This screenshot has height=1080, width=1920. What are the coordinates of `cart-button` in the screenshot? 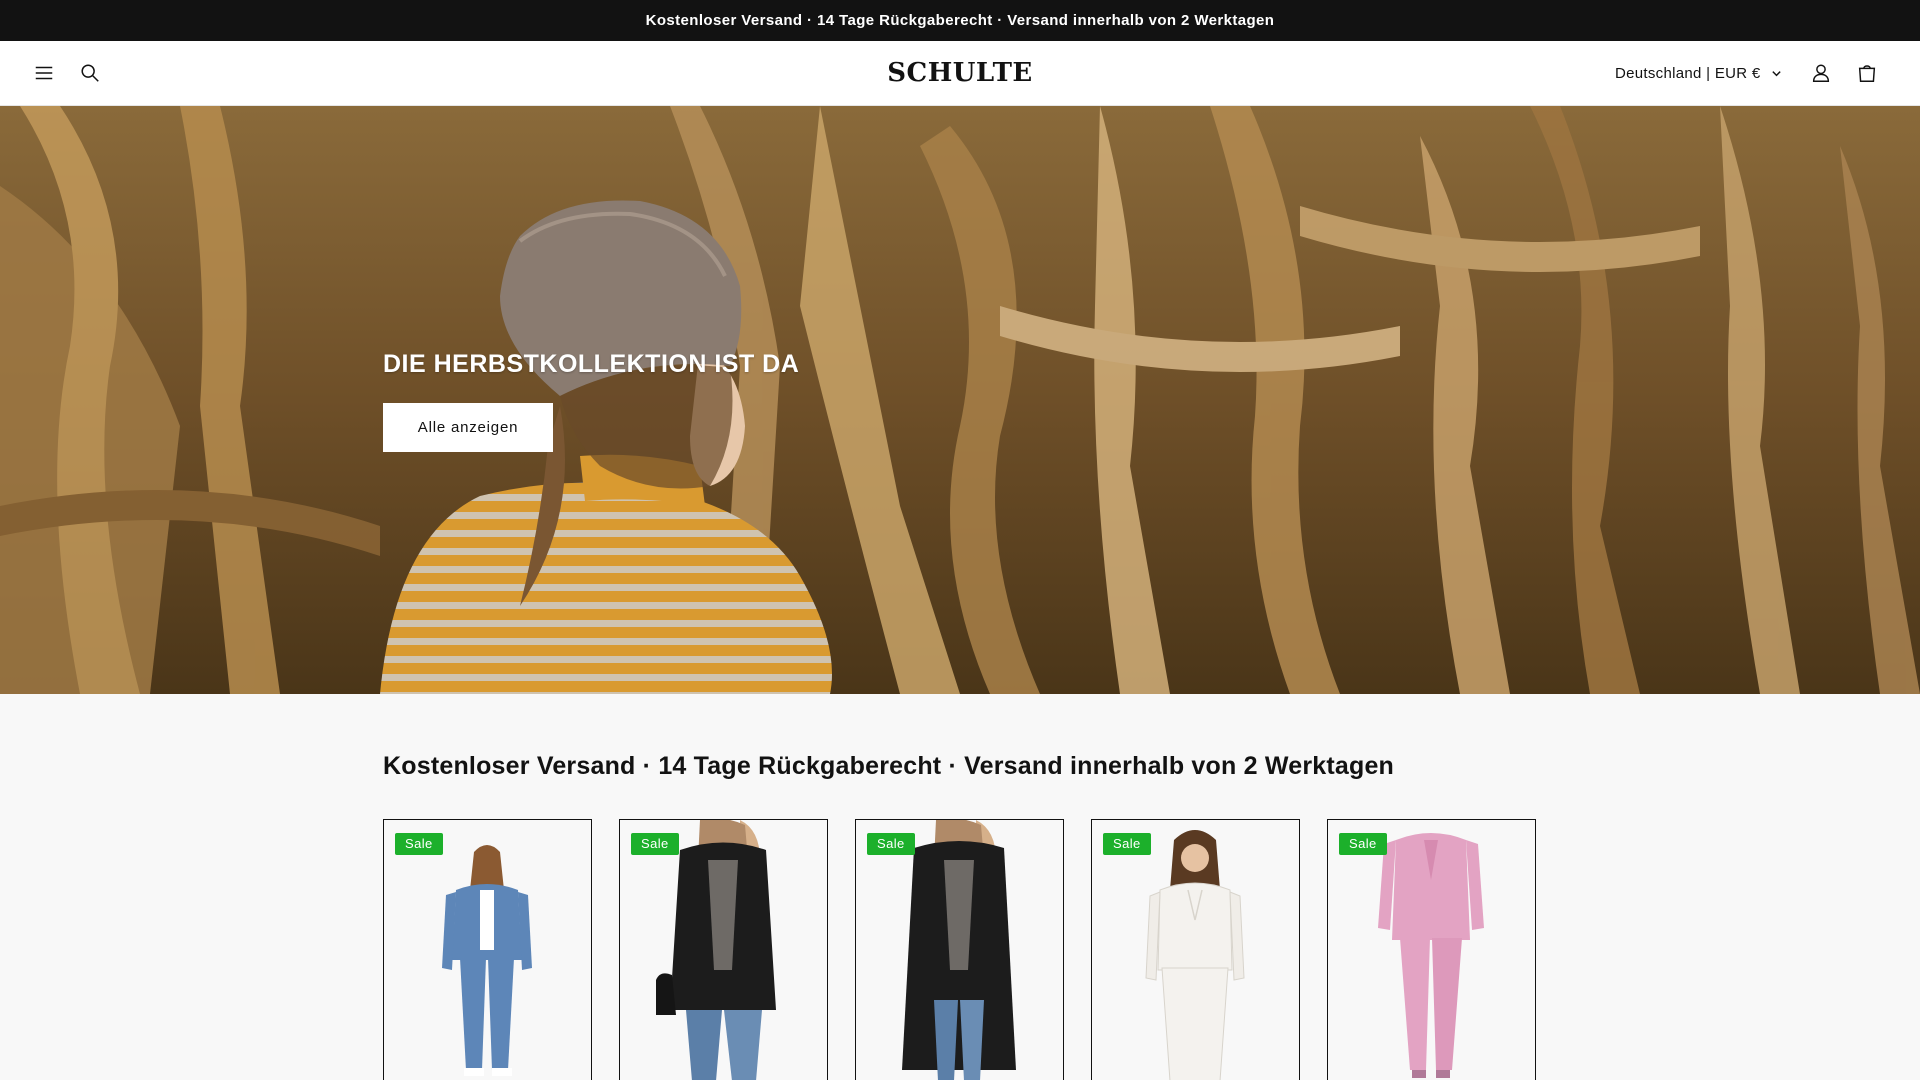 It's located at (1867, 73).